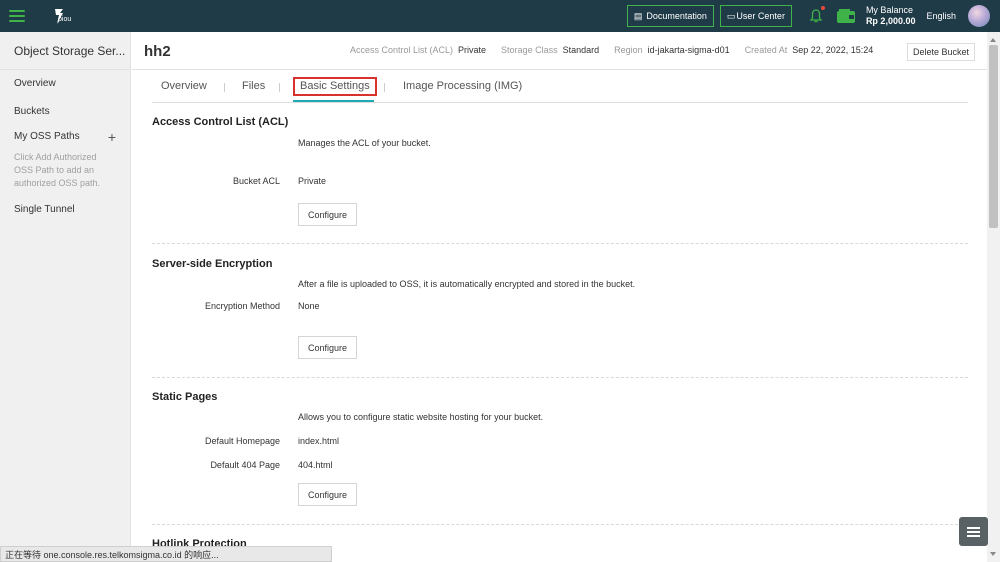 This screenshot has height=562, width=1000. I want to click on storage-class-key: Storage Class, so click(529, 50).